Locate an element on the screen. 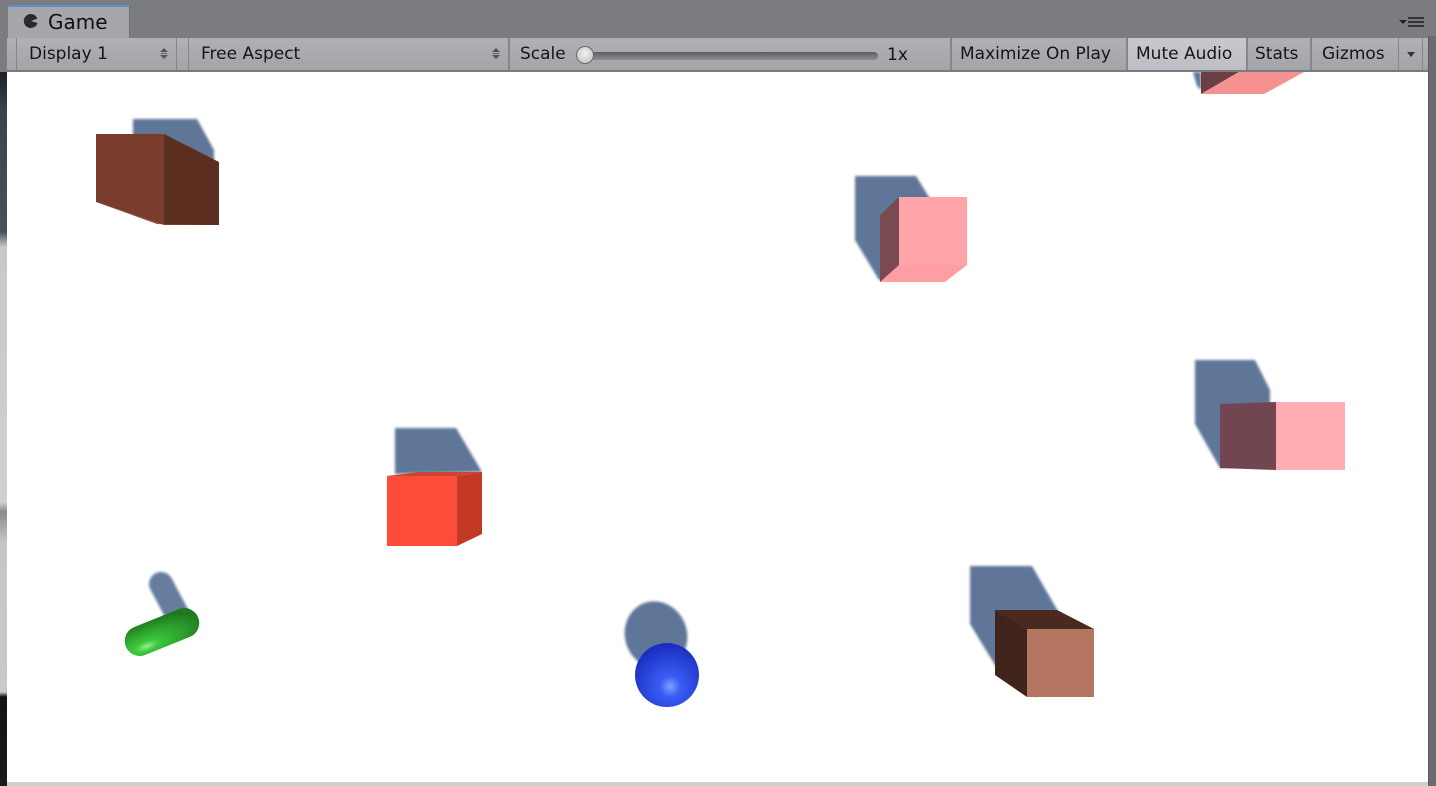 This screenshot has height=786, width=1436. green-capsule is located at coordinates (162, 614).